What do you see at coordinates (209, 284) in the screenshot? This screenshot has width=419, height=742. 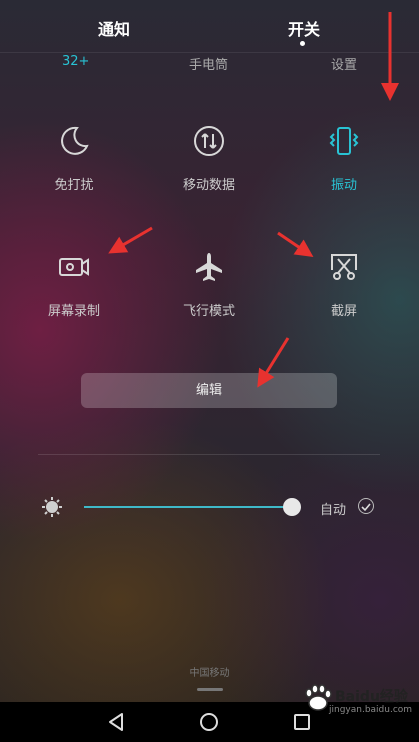 I see `toggle-airplane-mode: 飞行模式` at bounding box center [209, 284].